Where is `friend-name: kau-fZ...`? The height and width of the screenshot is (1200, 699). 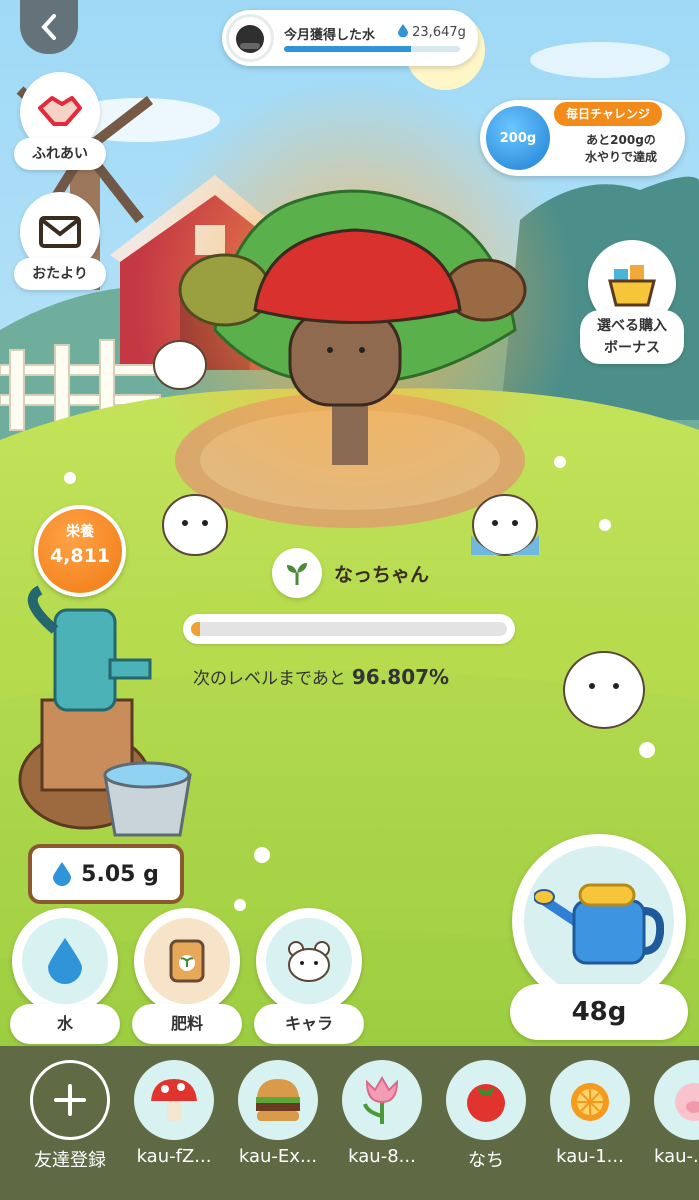 friend-name: kau-fZ... is located at coordinates (174, 1156).